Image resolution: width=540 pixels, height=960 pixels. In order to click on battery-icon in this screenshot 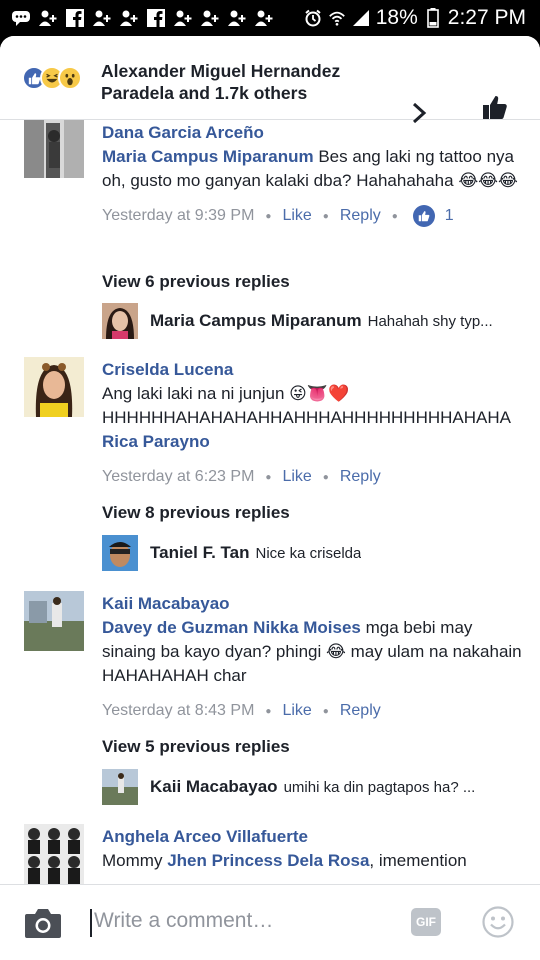, I will do `click(433, 18)`.